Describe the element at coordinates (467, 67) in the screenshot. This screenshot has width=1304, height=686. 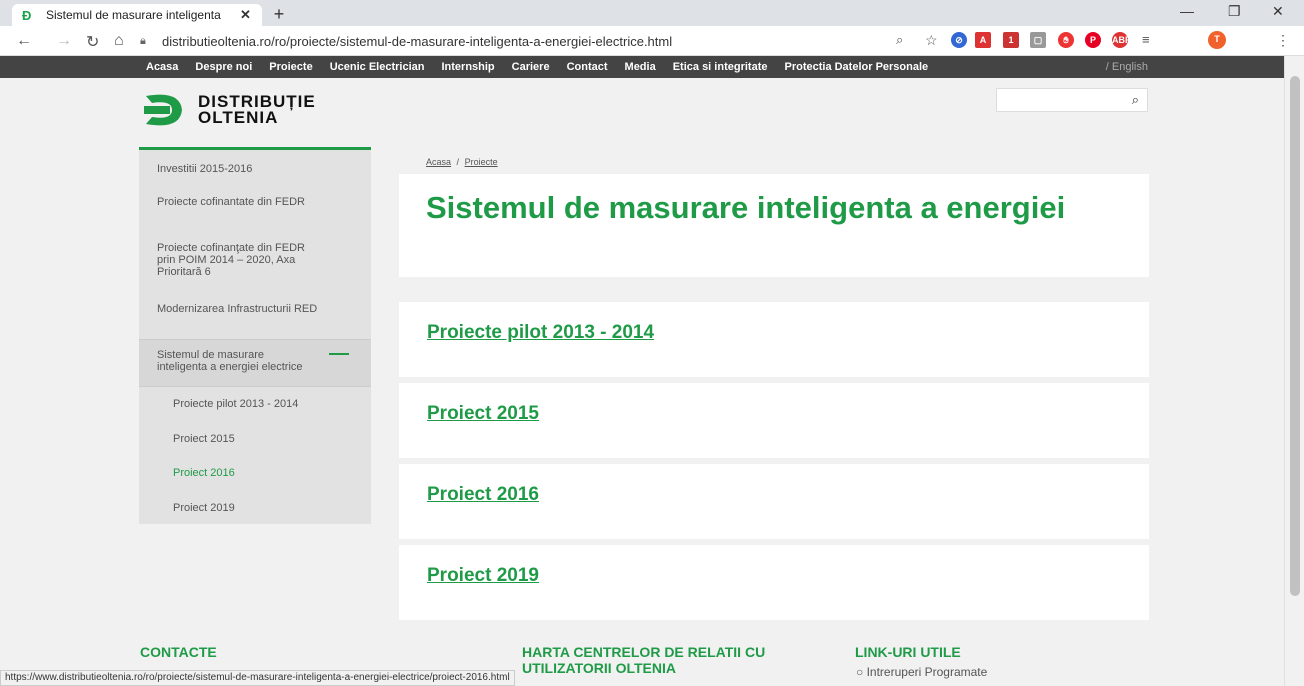
I see `nav-internship: Internship` at that location.